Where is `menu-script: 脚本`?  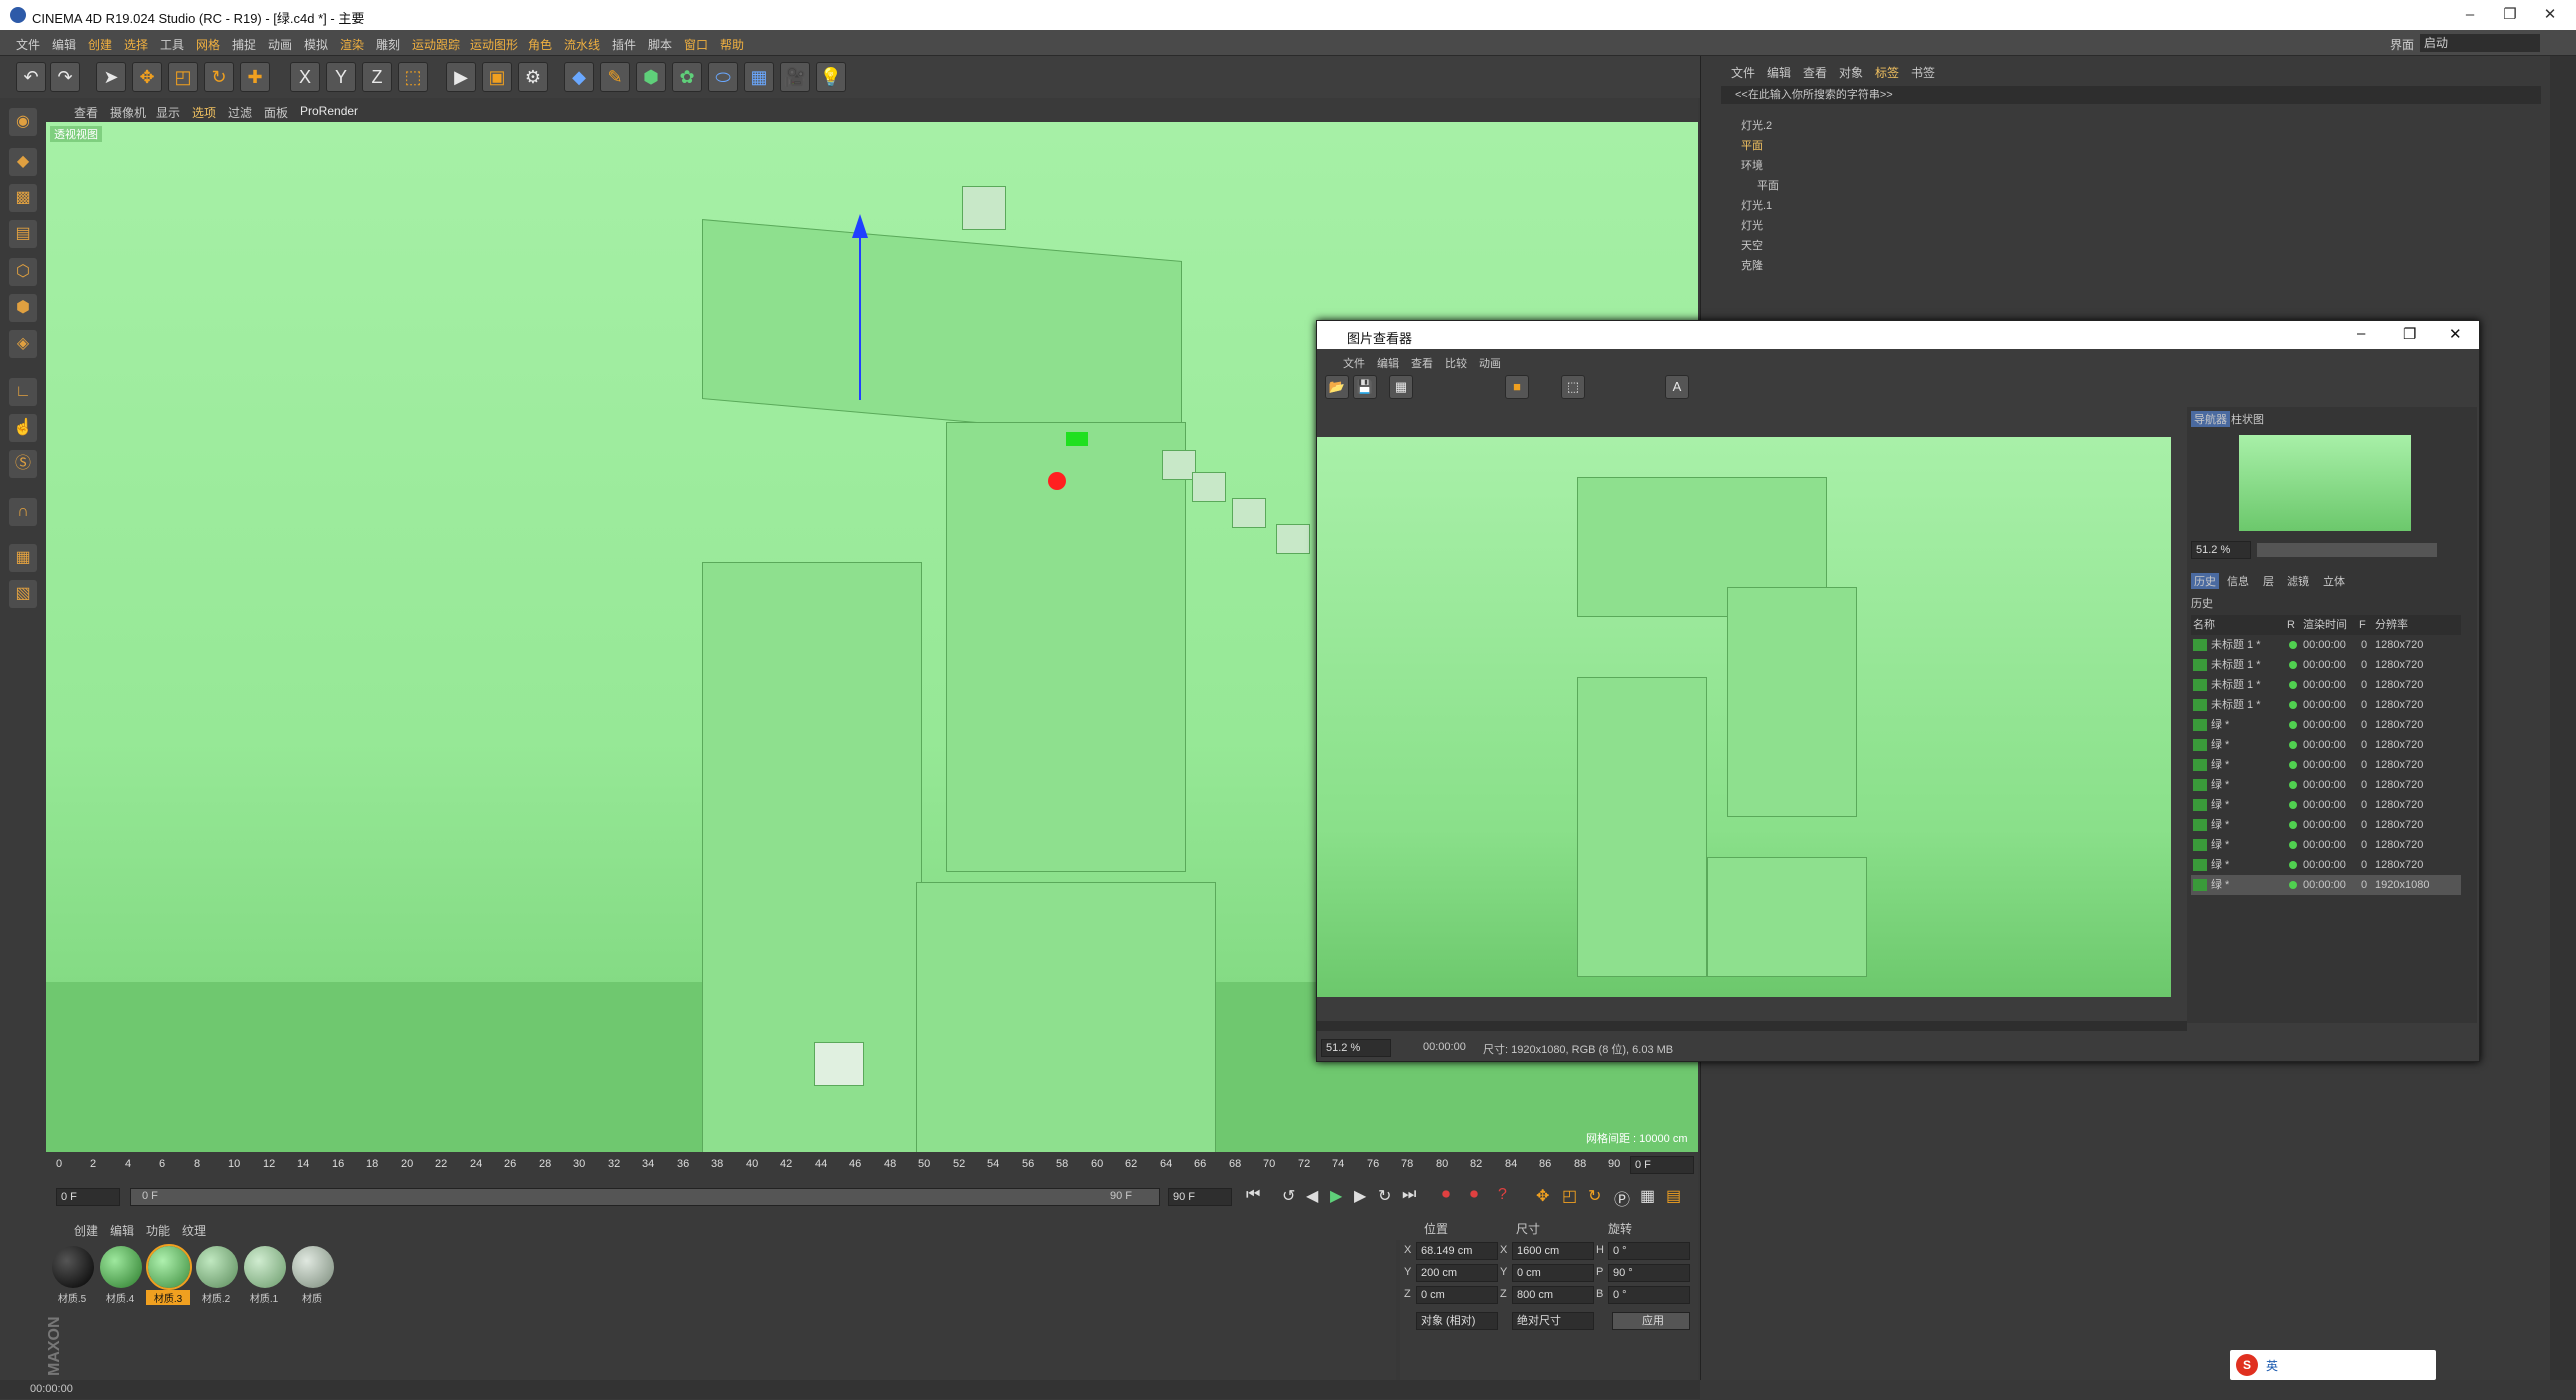 menu-script: 脚本 is located at coordinates (660, 44).